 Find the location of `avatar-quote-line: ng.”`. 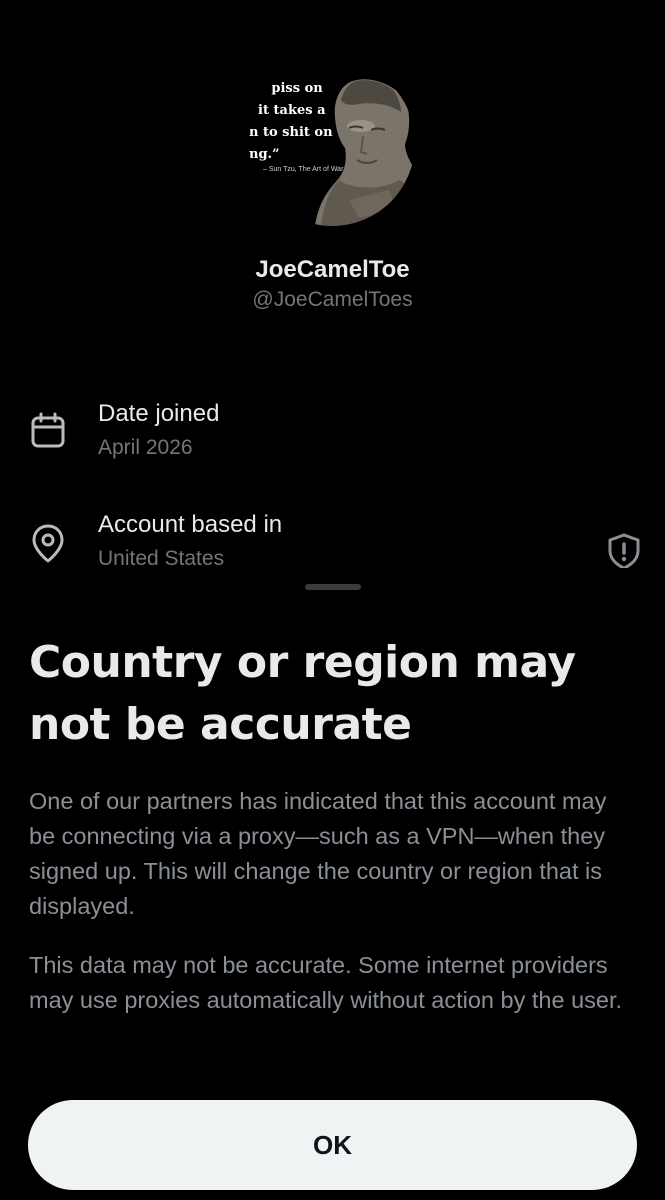

avatar-quote-line: ng.” is located at coordinates (264, 154).